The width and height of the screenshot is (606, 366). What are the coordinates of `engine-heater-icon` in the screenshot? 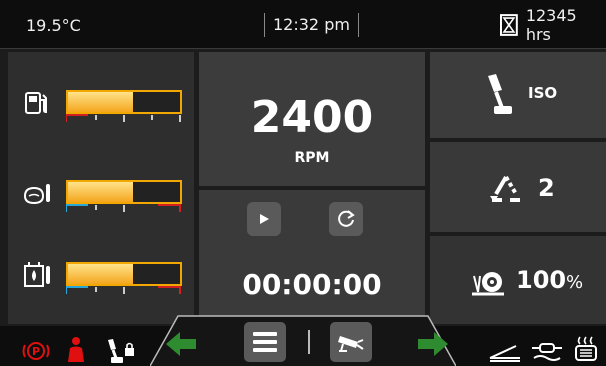 It's located at (586, 348).